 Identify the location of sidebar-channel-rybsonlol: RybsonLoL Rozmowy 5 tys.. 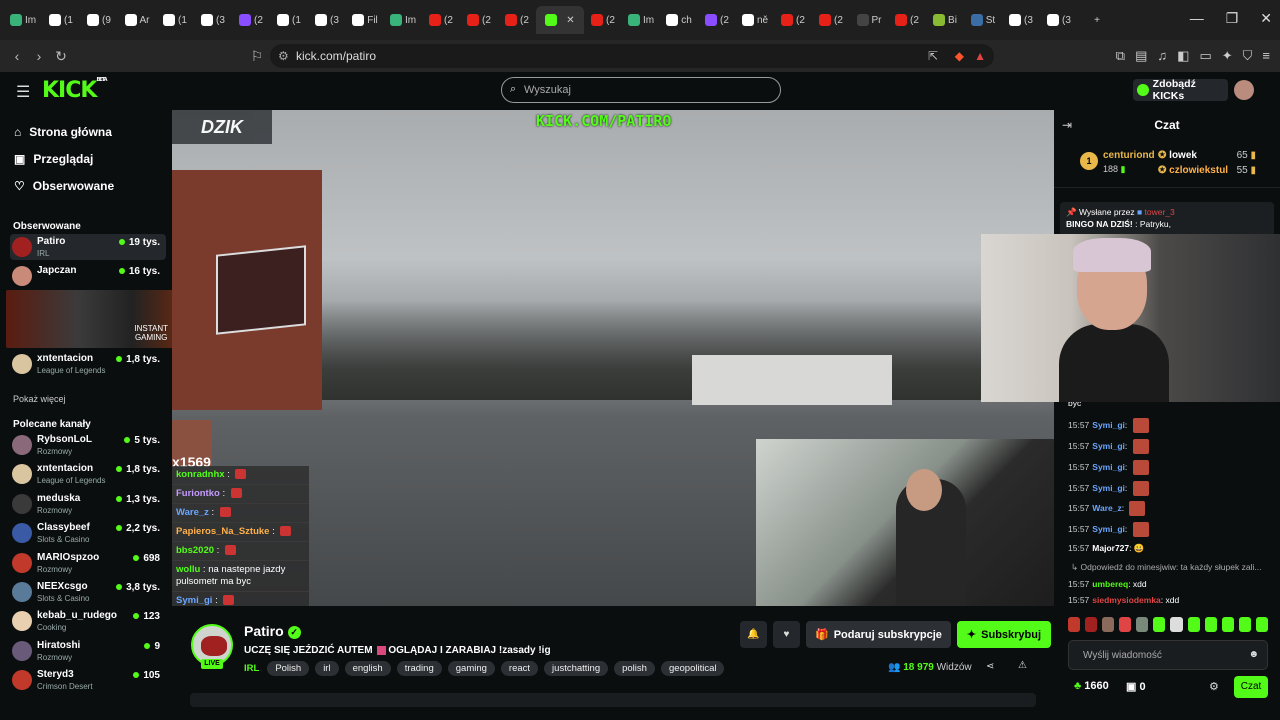
(88, 445).